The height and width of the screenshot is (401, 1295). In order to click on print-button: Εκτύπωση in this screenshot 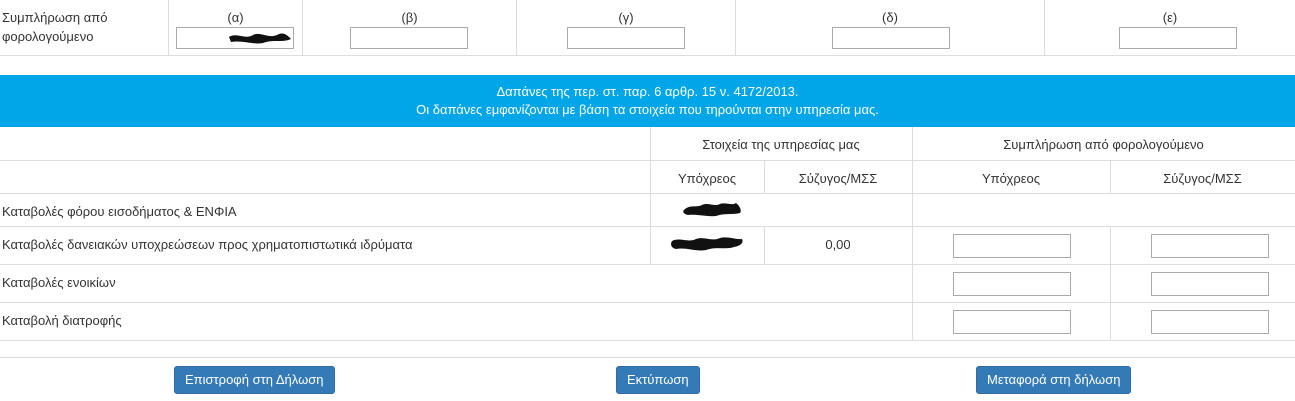, I will do `click(658, 380)`.